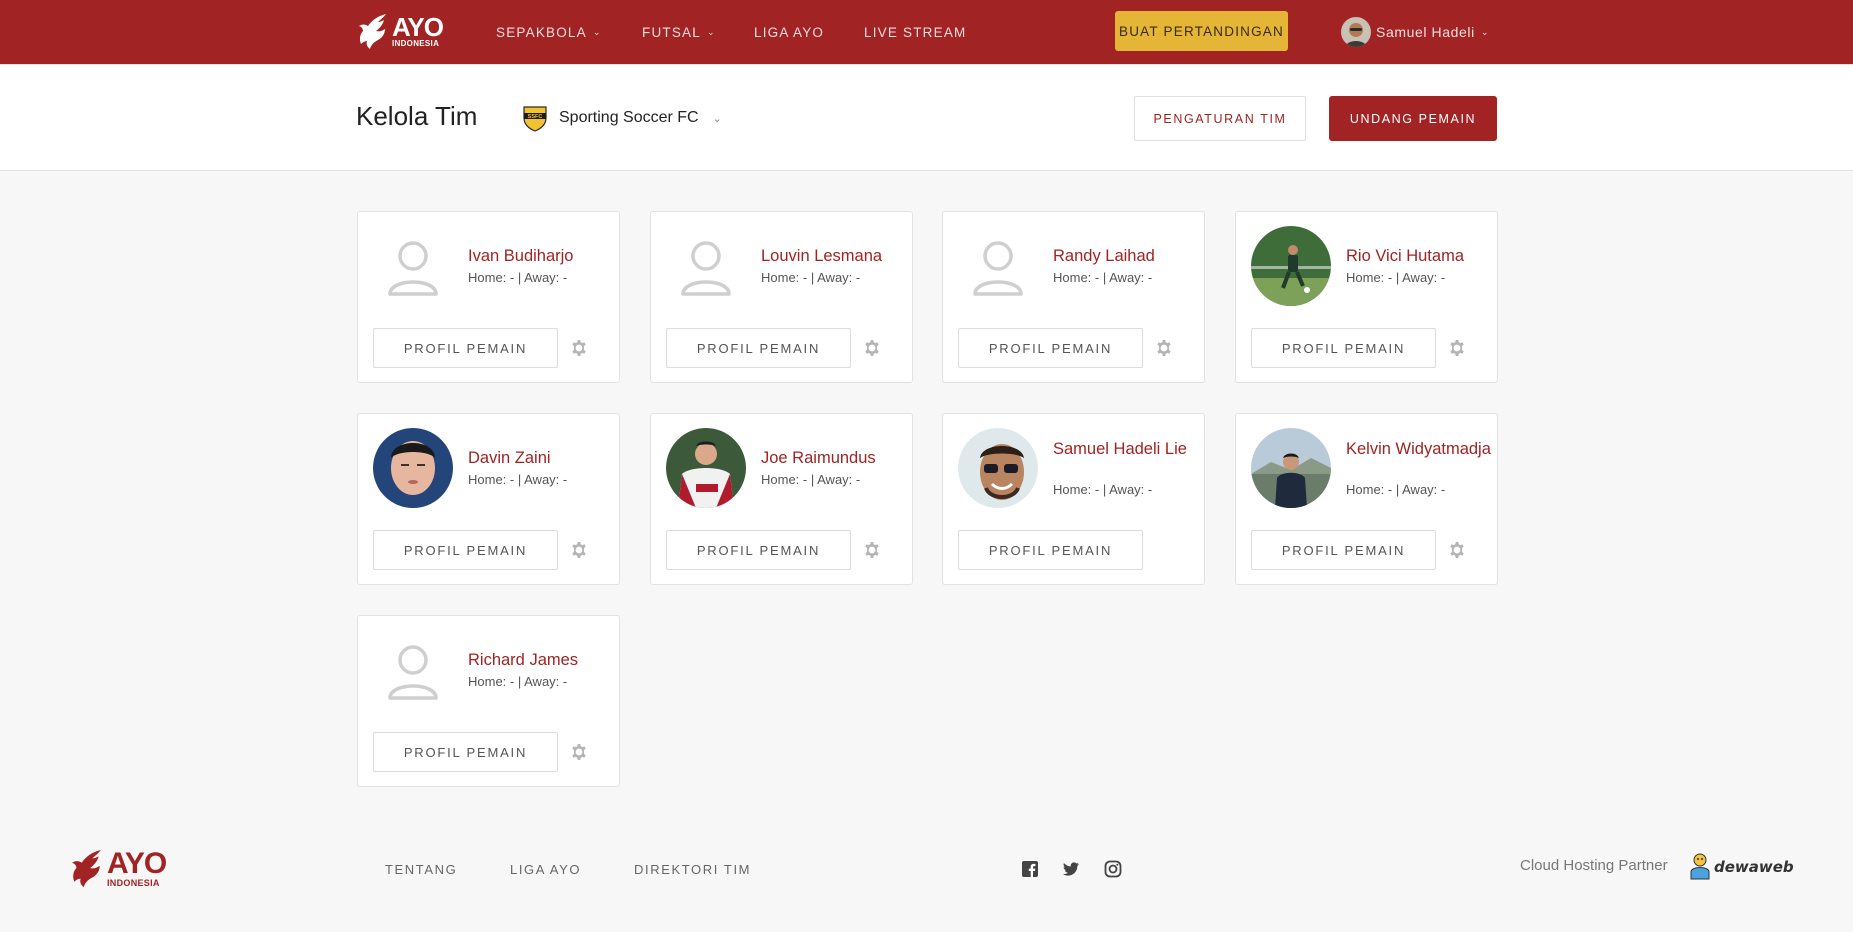  I want to click on nav-label: LIVE STREAM, so click(915, 32).